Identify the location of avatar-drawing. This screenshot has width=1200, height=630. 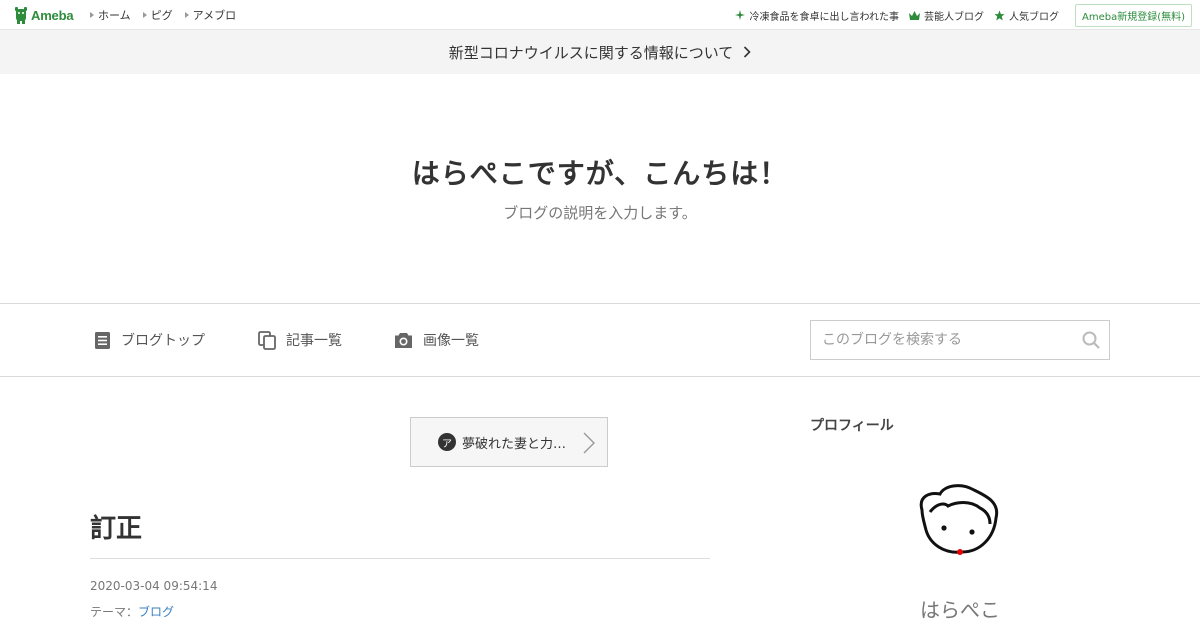
(959, 519).